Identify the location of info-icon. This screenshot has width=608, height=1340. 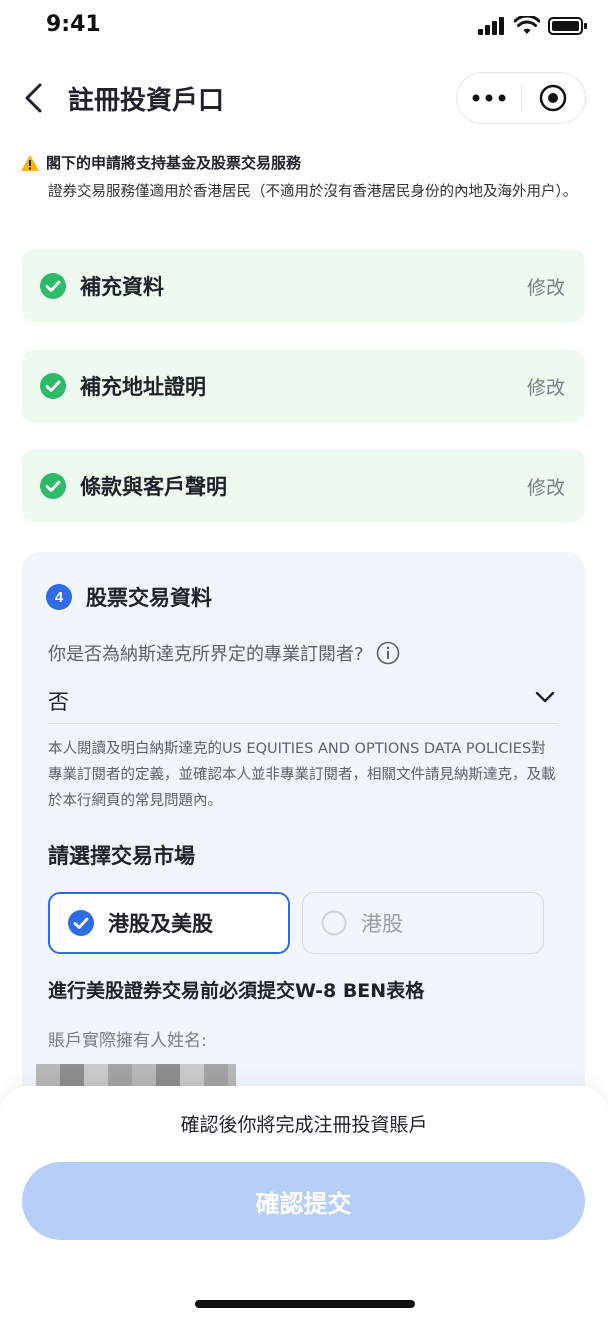
(388, 653).